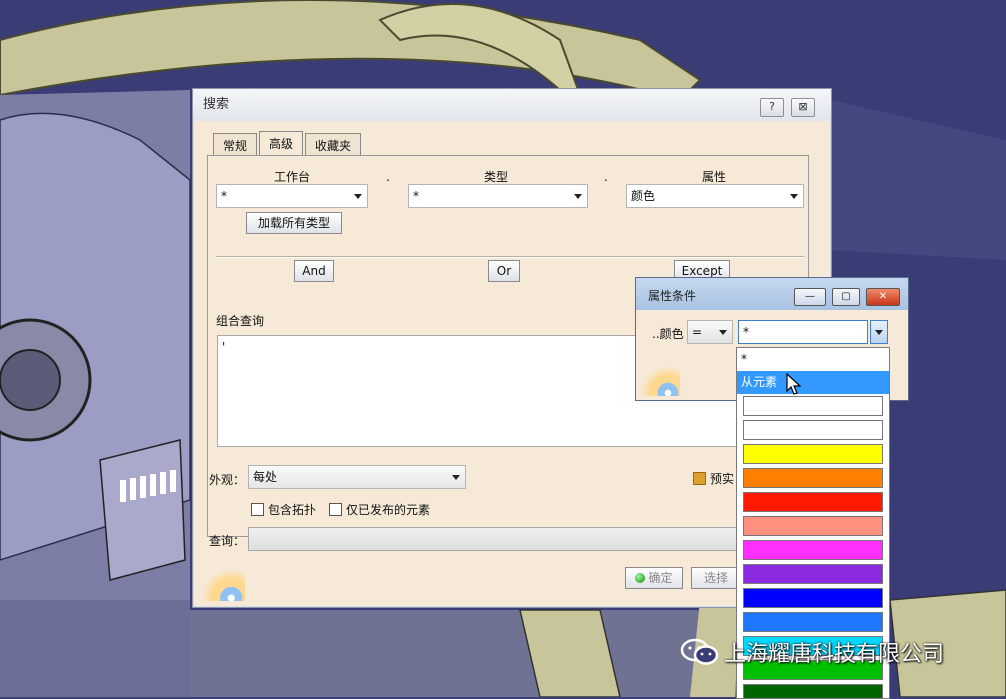 The image size is (1006, 699). I want to click on attribute-select: 颜色, so click(715, 196).